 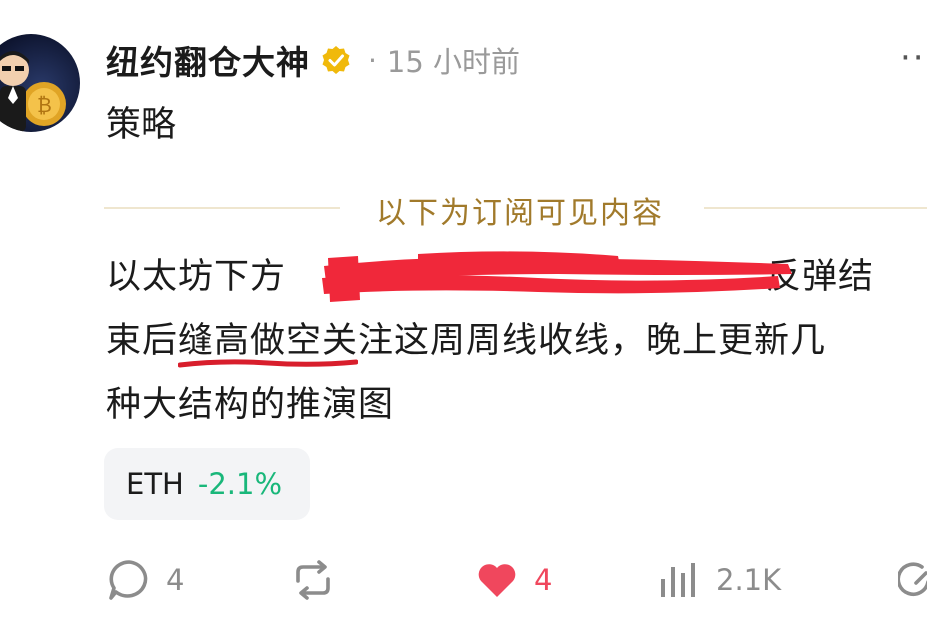 What do you see at coordinates (913, 58) in the screenshot?
I see `more-options-icon: ··` at bounding box center [913, 58].